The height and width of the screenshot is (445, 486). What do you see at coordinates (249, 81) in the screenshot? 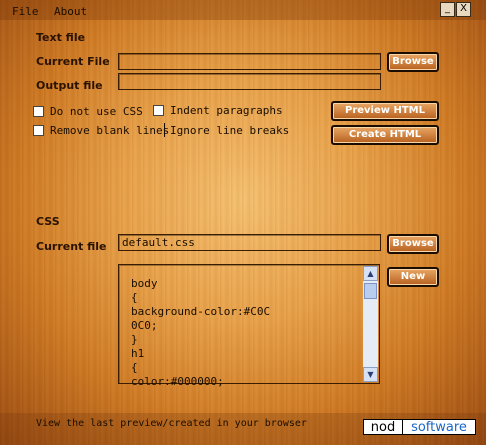
I see `output-file-field` at bounding box center [249, 81].